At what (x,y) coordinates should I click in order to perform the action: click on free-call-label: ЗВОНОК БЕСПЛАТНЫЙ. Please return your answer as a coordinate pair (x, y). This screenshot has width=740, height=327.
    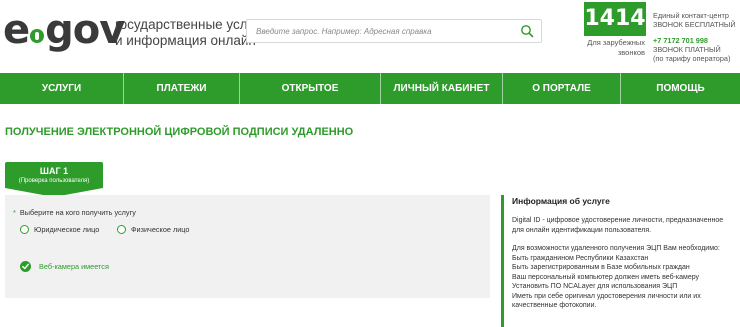
    Looking at the image, I should click on (694, 24).